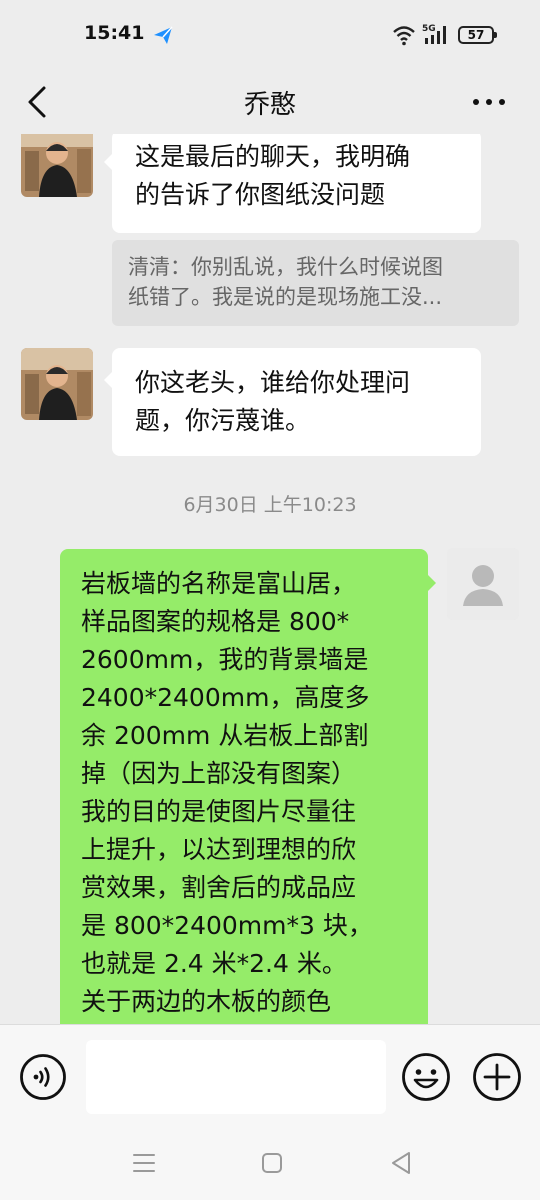 This screenshot has width=540, height=1200. What do you see at coordinates (270, 35) in the screenshot?
I see `status-bar: 15:41 5G 57` at bounding box center [270, 35].